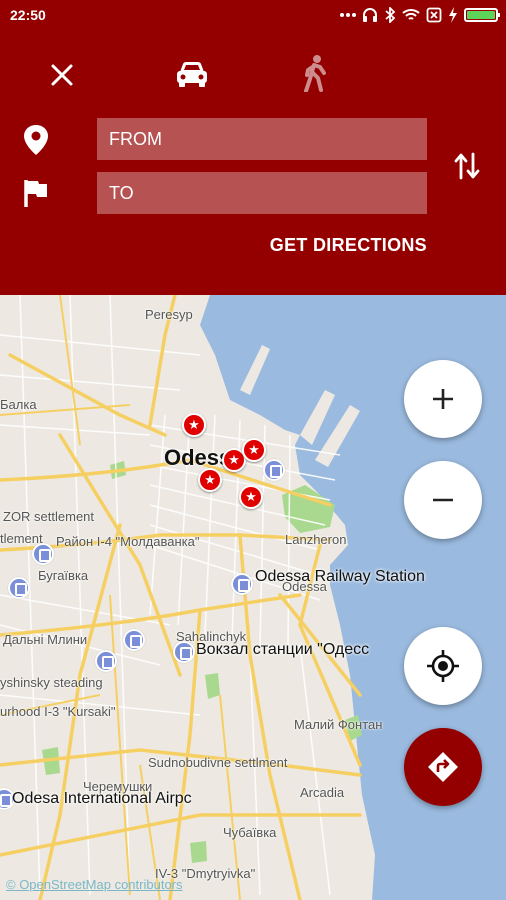 This screenshot has height=900, width=506. Describe the element at coordinates (169, 314) in the screenshot. I see `map-label: Peresyp` at that location.